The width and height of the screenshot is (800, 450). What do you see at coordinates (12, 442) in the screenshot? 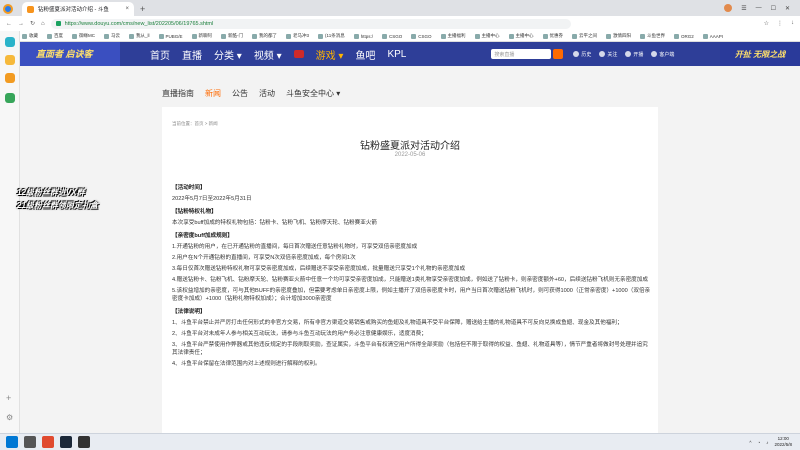
I see `start-icon` at bounding box center [12, 442].